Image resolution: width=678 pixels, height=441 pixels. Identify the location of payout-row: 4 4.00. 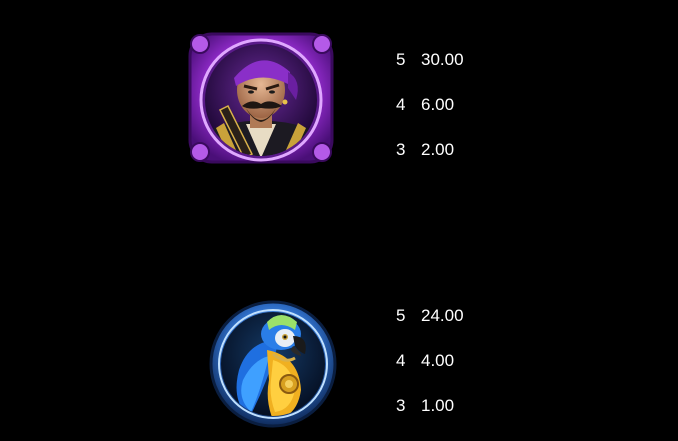
(430, 373).